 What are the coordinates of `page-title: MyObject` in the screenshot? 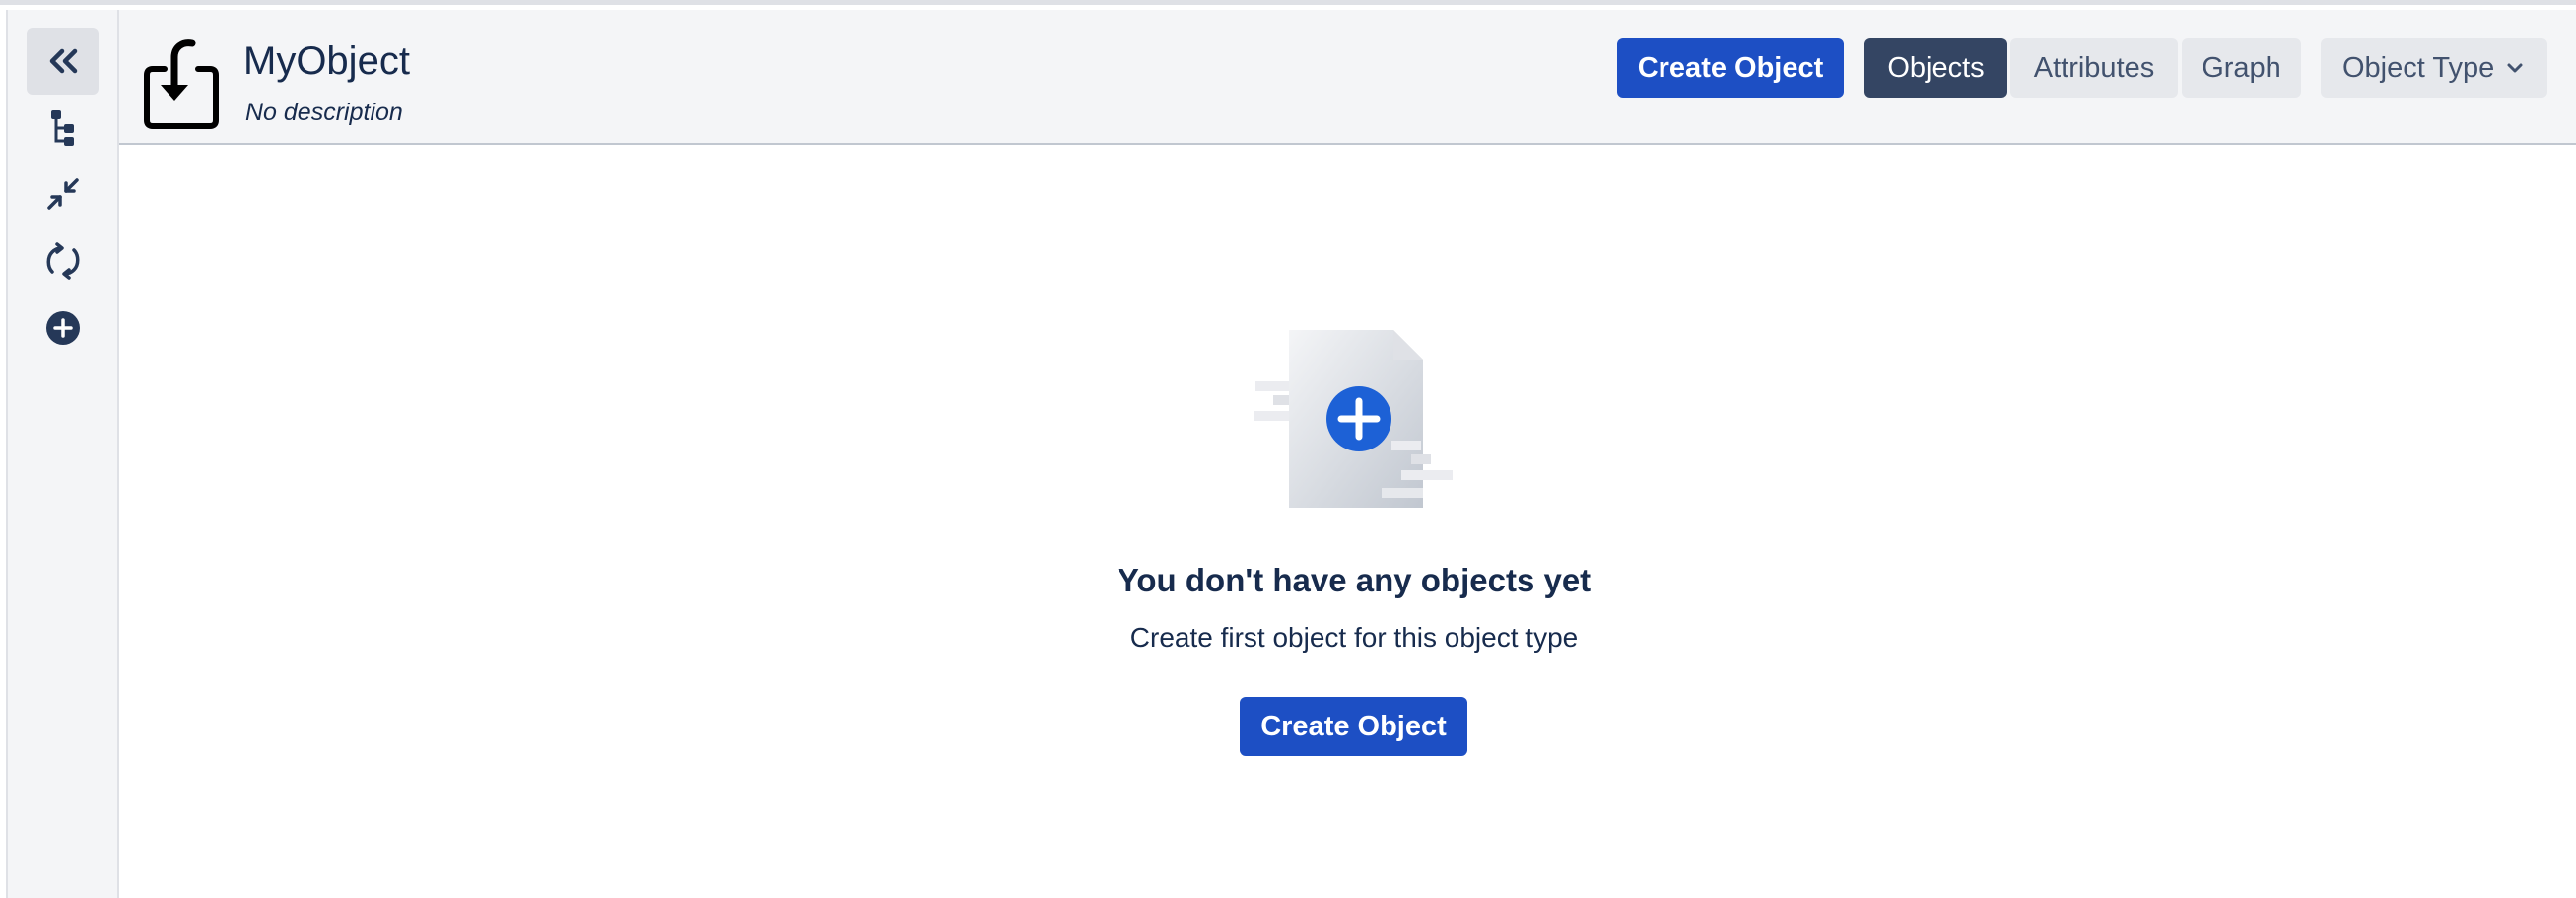 It's located at (326, 61).